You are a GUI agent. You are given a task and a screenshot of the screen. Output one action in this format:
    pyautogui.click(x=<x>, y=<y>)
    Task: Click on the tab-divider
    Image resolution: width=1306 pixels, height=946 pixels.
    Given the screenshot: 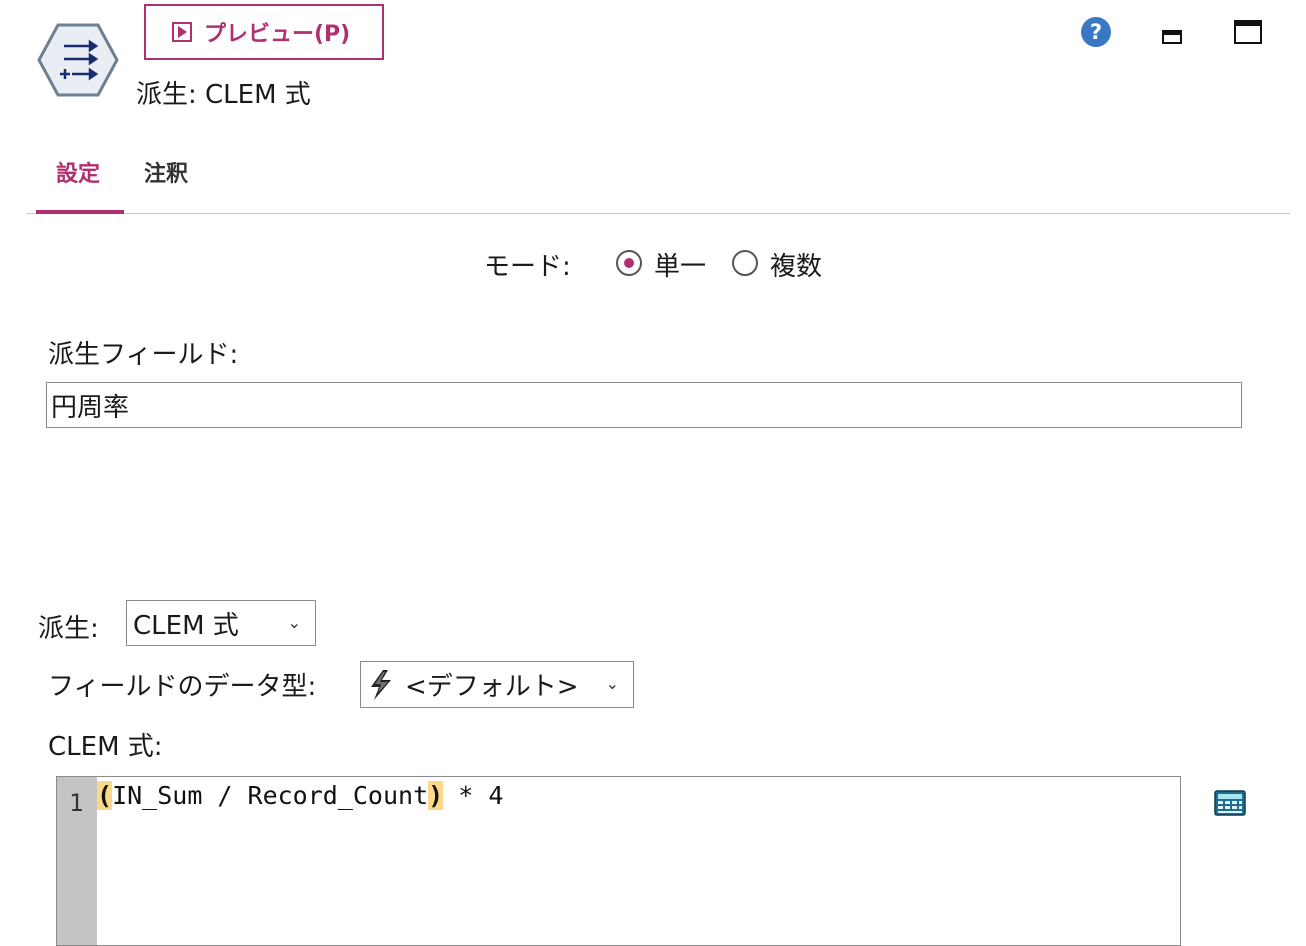 What is the action you would take?
    pyautogui.click(x=658, y=213)
    